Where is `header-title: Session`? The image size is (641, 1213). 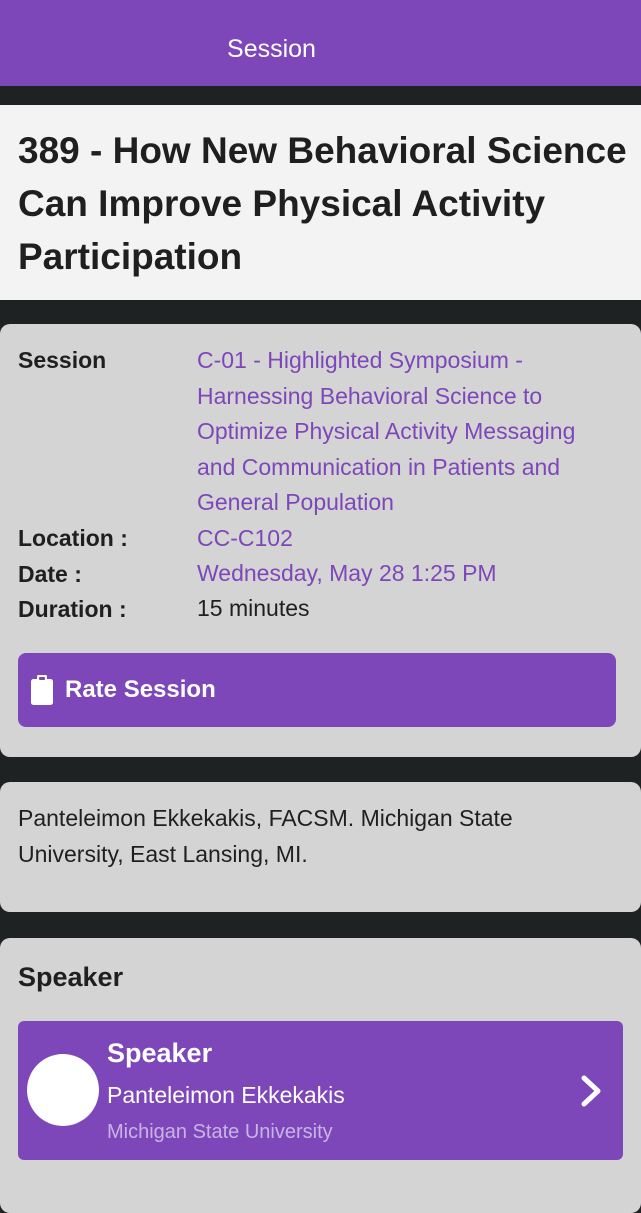
header-title: Session is located at coordinates (271, 49).